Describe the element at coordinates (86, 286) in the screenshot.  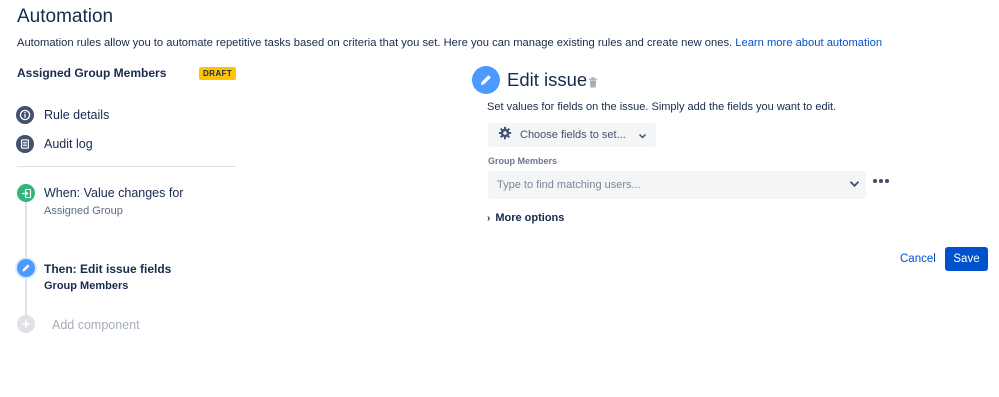
I see `action-step-subtitle: Group Members` at that location.